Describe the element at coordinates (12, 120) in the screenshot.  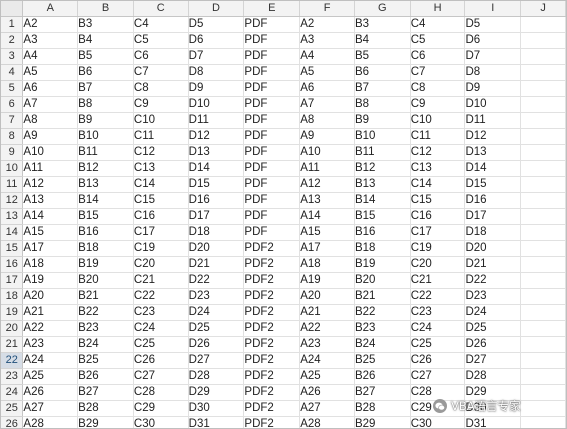
I see `row-header: 7` at that location.